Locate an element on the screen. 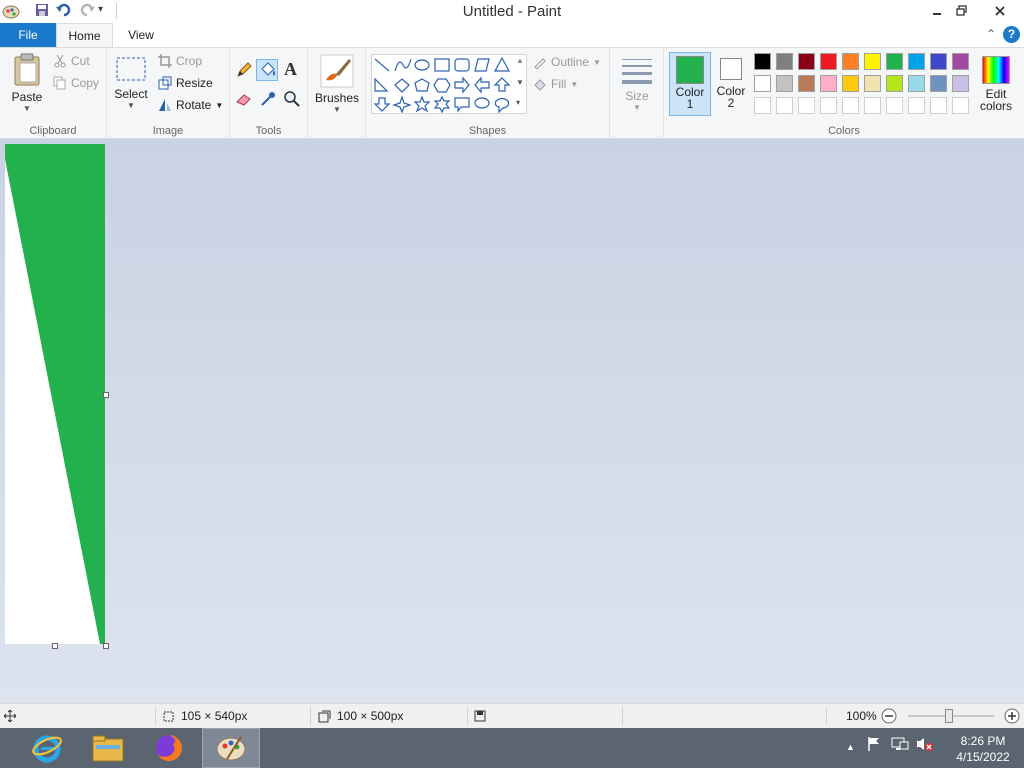 The width and height of the screenshot is (1024, 768). tools-group: A Tools is located at coordinates (269, 93).